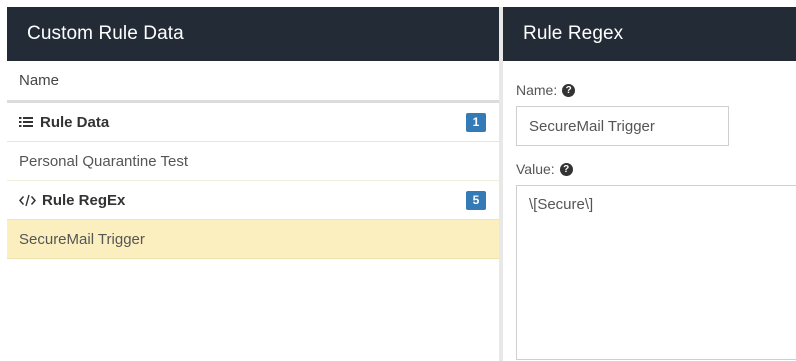 The width and height of the screenshot is (796, 361). Describe the element at coordinates (103, 161) in the screenshot. I see `list-item-label: Personal Quarantine Test` at that location.